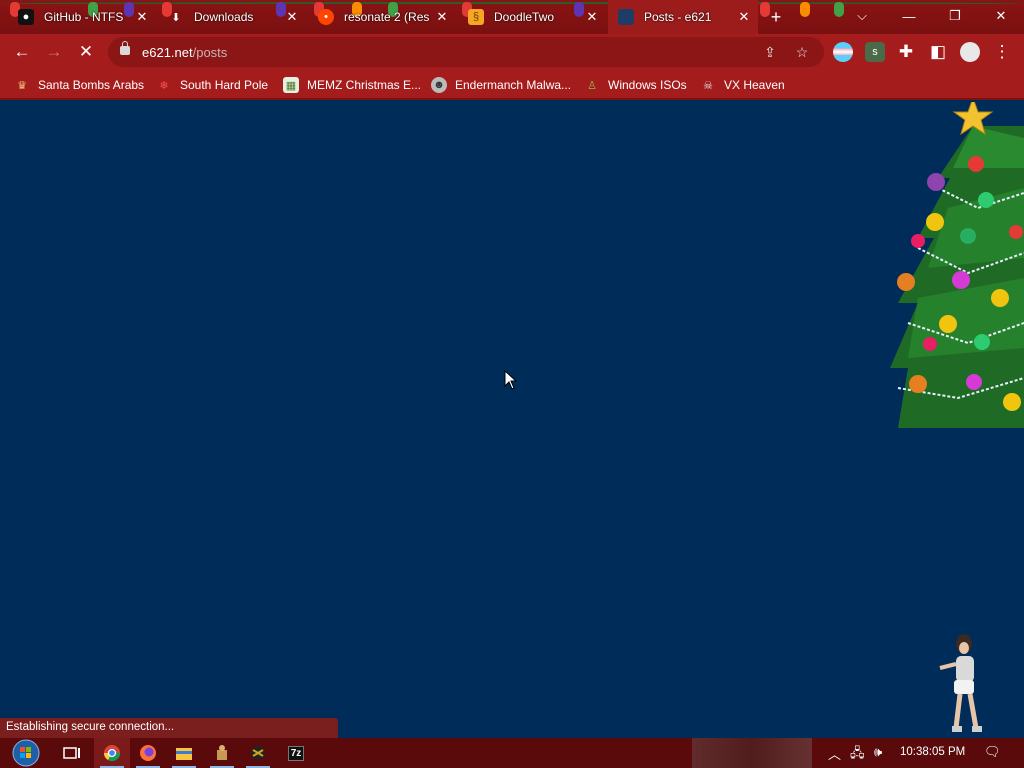  I want to click on taskbar-chrome, so click(112, 753).